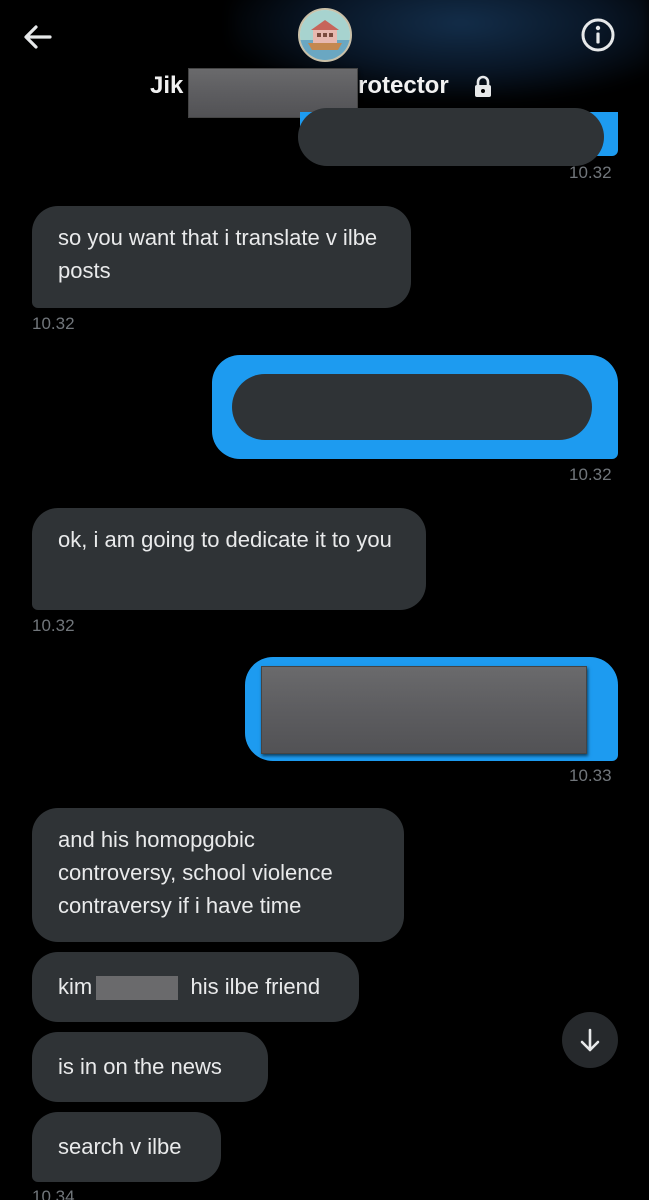  I want to click on incoming-message-bubble: ok, i am going to dedicate it to you, so click(229, 559).